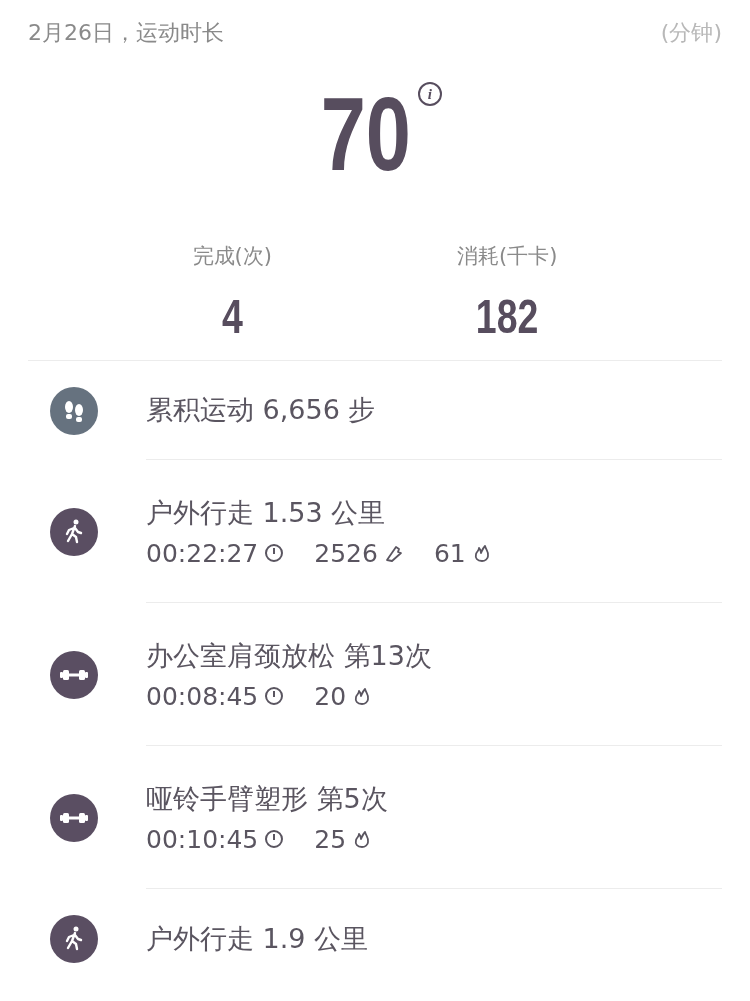 This screenshot has width=750, height=1001. Describe the element at coordinates (434, 512) in the screenshot. I see `activity-title: 户外行走 1.53 公里` at that location.